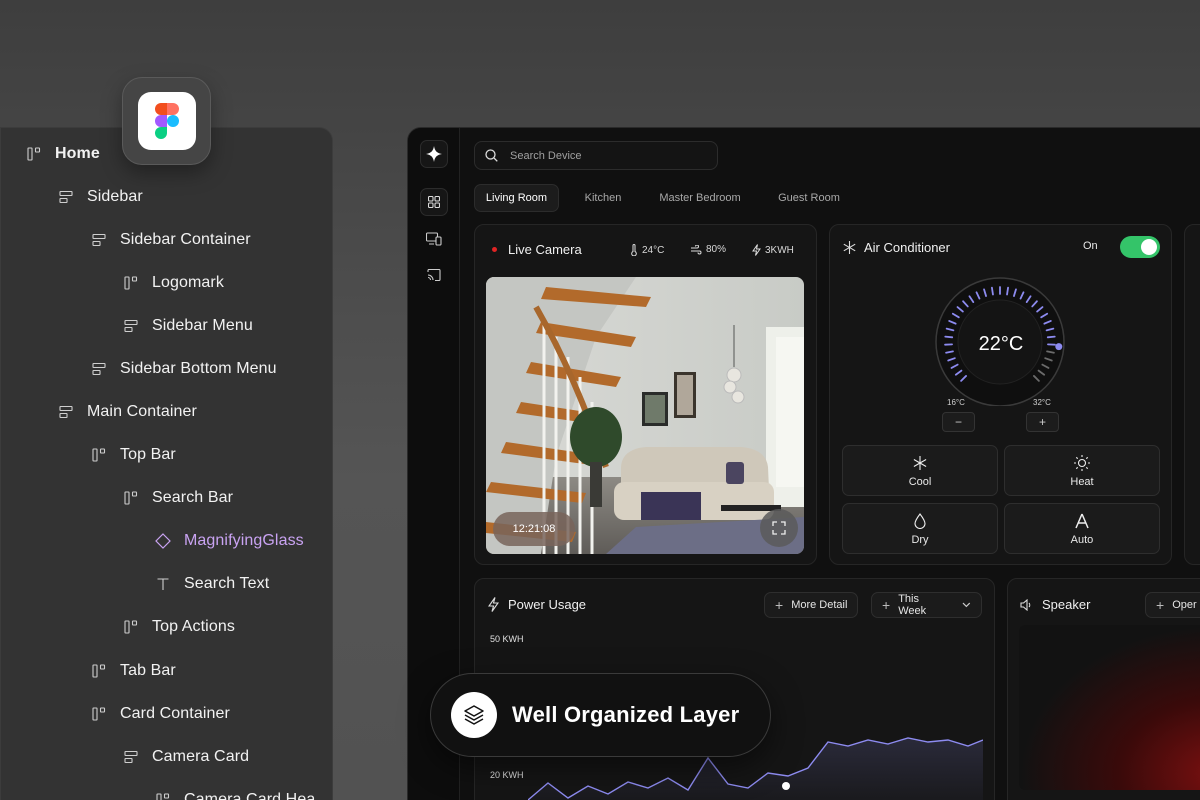 The image size is (1200, 800). I want to click on search-bar: Search Device, so click(596, 155).